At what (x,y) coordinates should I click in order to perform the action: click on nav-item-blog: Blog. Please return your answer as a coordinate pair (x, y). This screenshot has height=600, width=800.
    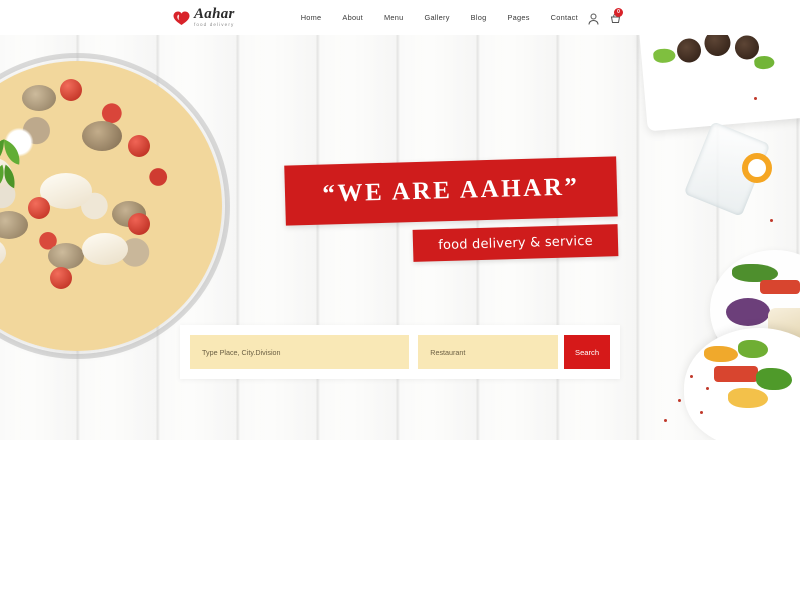
    Looking at the image, I should click on (479, 17).